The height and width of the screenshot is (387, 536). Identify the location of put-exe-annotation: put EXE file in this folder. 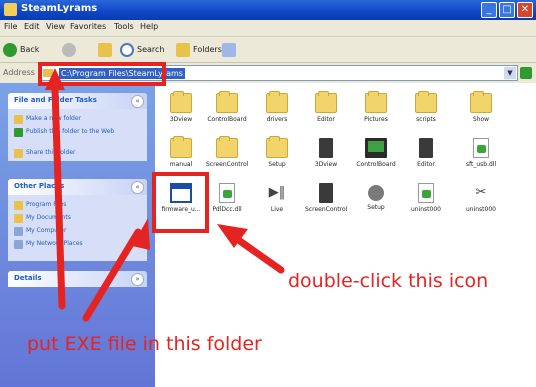
(144, 344).